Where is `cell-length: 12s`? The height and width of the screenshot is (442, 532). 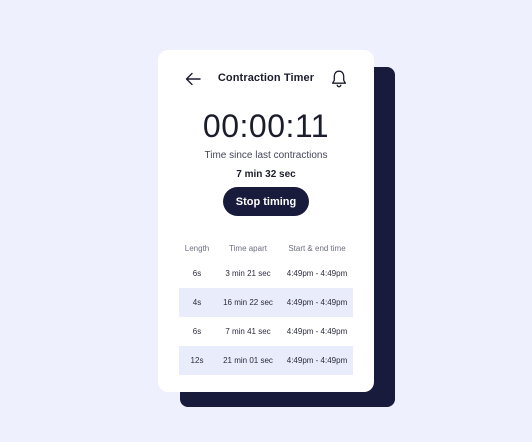 cell-length: 12s is located at coordinates (197, 360).